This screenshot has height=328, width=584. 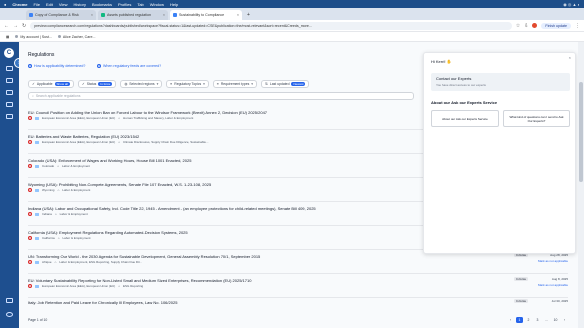 What do you see at coordinates (559, 279) in the screenshot?
I see `updated-date: Aug 8, 2025` at bounding box center [559, 279].